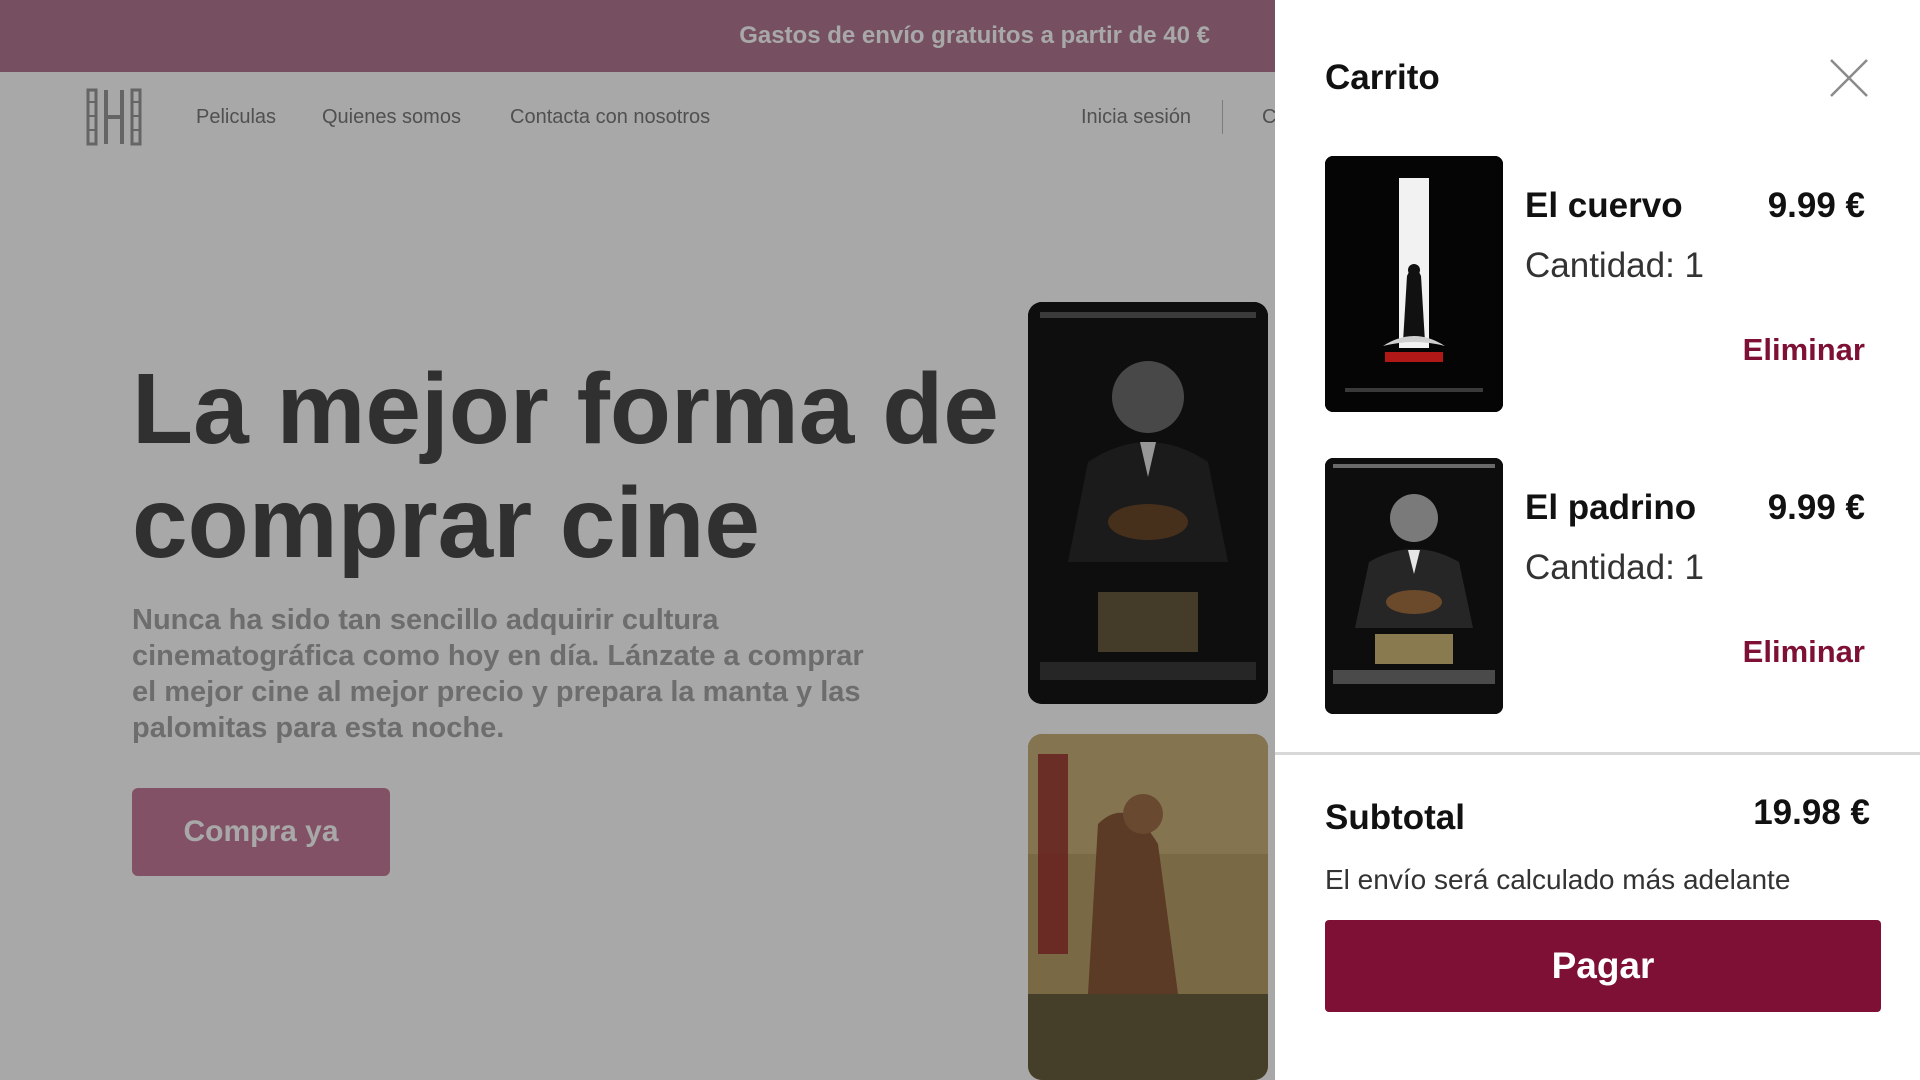 This screenshot has width=1920, height=1080. I want to click on subtotal-value: 19.98 €, so click(1811, 812).